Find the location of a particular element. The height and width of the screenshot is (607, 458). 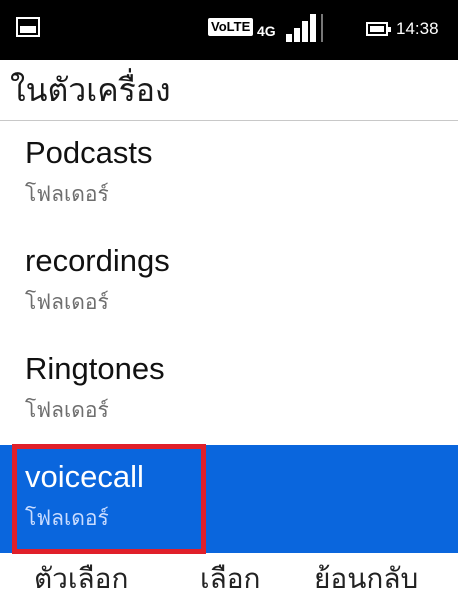

item-name: recordings is located at coordinates (97, 260).